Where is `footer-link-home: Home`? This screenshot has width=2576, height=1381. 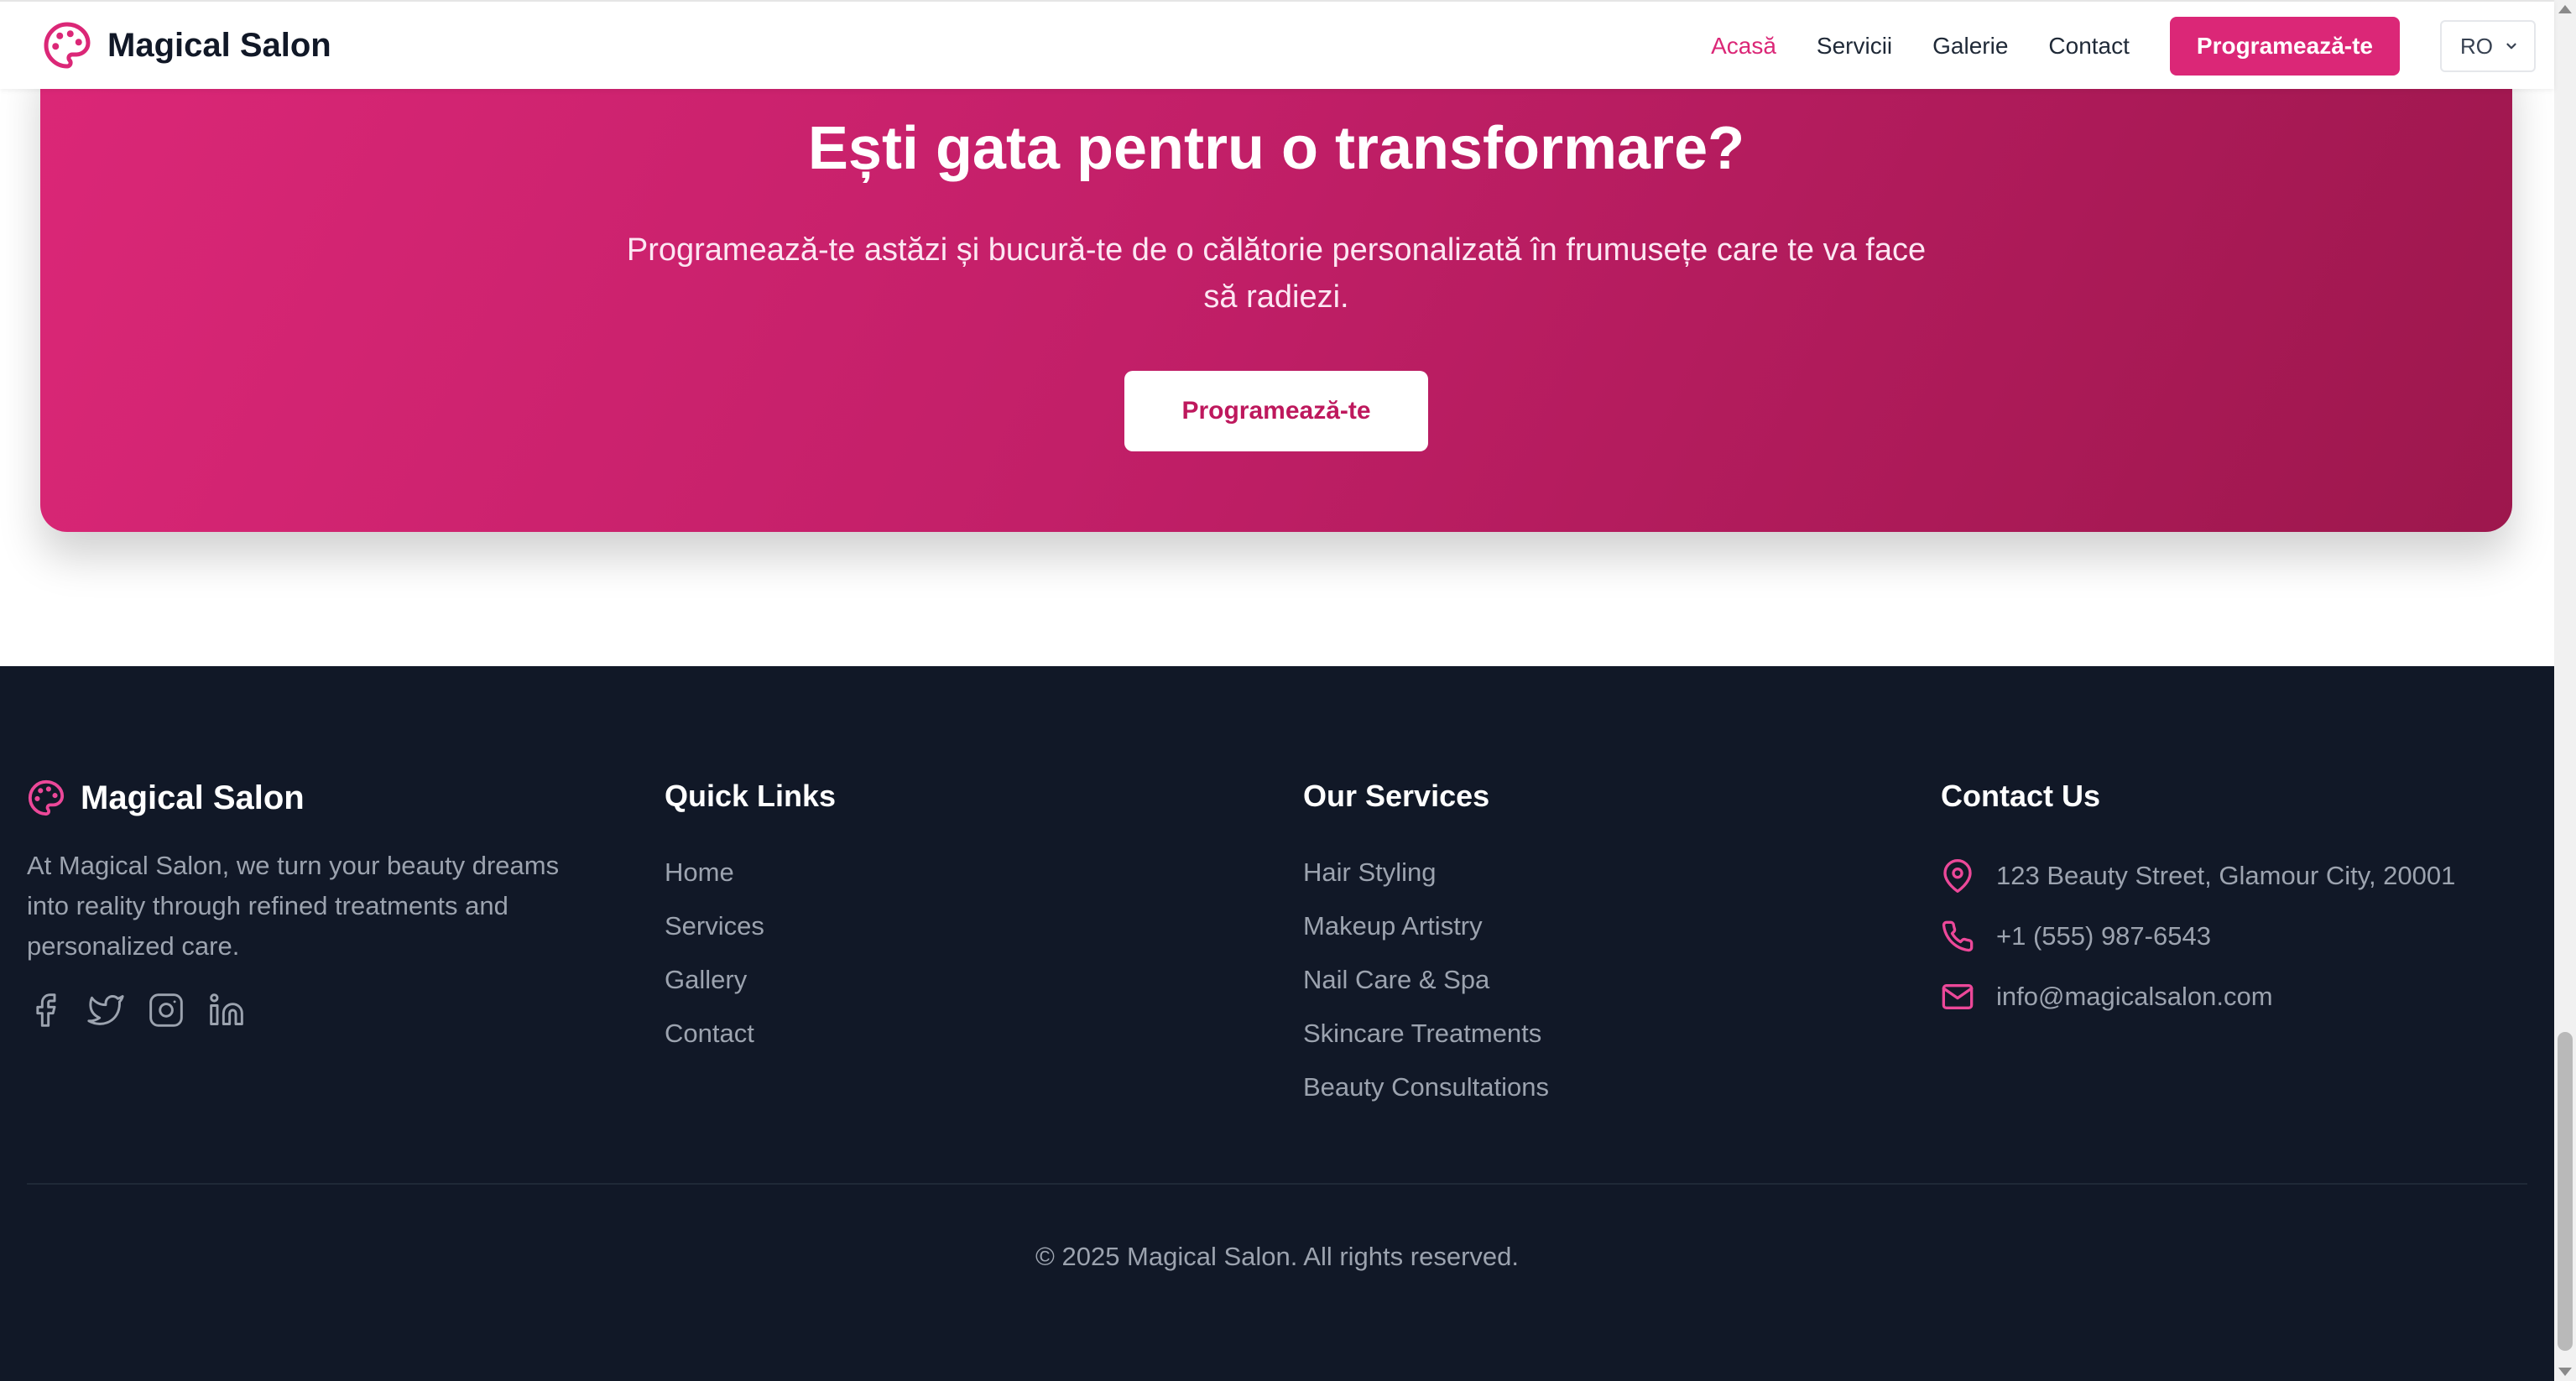 footer-link-home: Home is located at coordinates (750, 872).